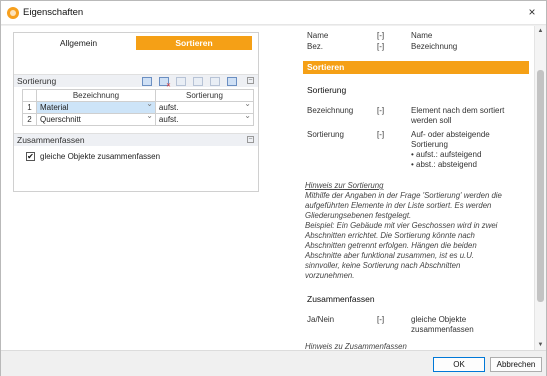 The width and height of the screenshot is (547, 376). Describe the element at coordinates (381, 46) in the screenshot. I see `help-bez-unit: [-]` at that location.